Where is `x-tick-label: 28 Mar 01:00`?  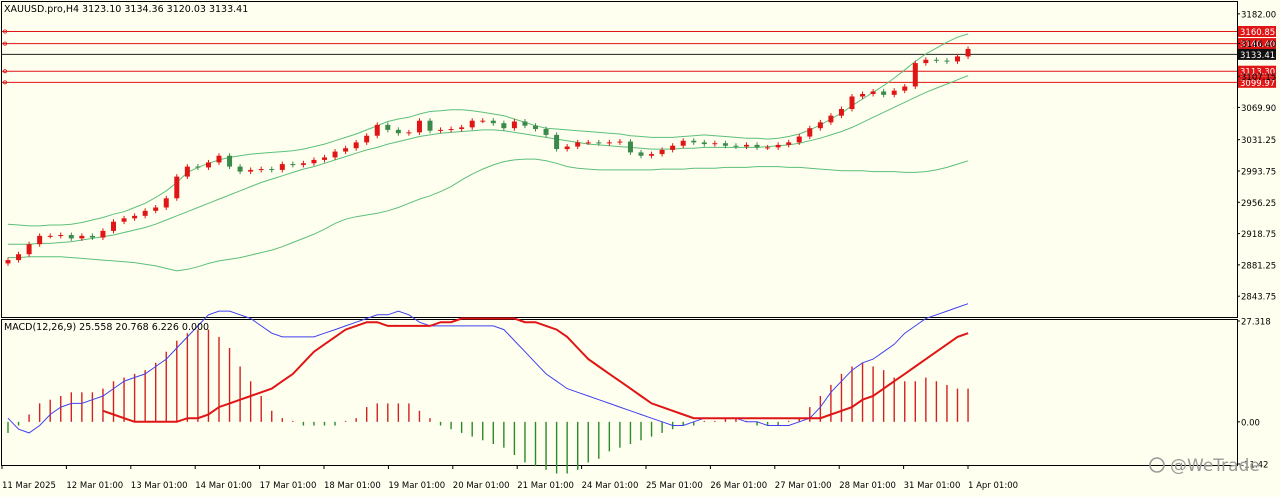 x-tick-label: 28 Mar 01:00 is located at coordinates (867, 486).